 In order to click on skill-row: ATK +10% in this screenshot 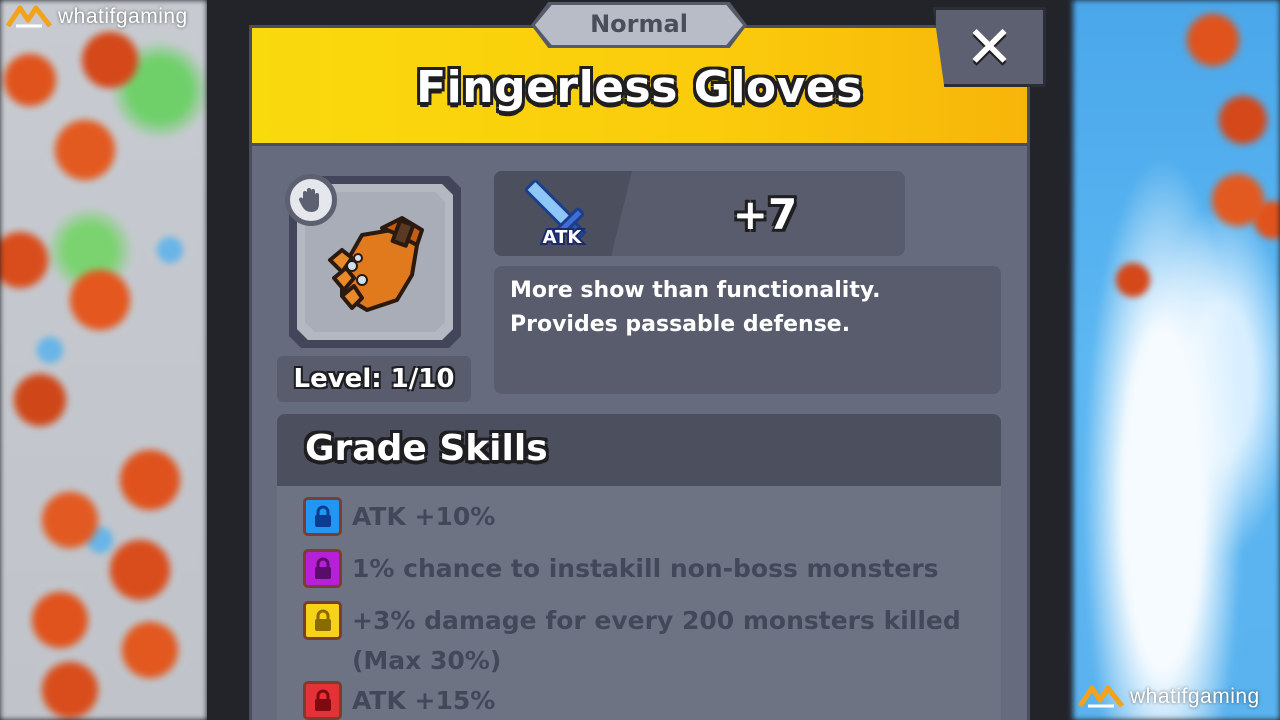, I will do `click(399, 517)`.